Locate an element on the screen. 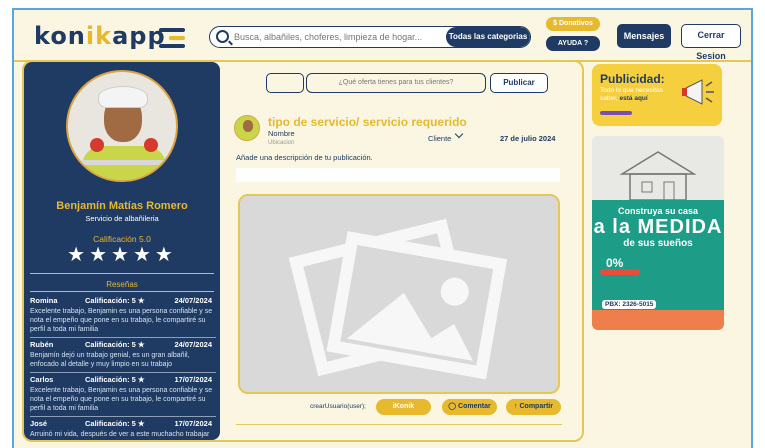  logo: konikapp is located at coordinates (100, 36).